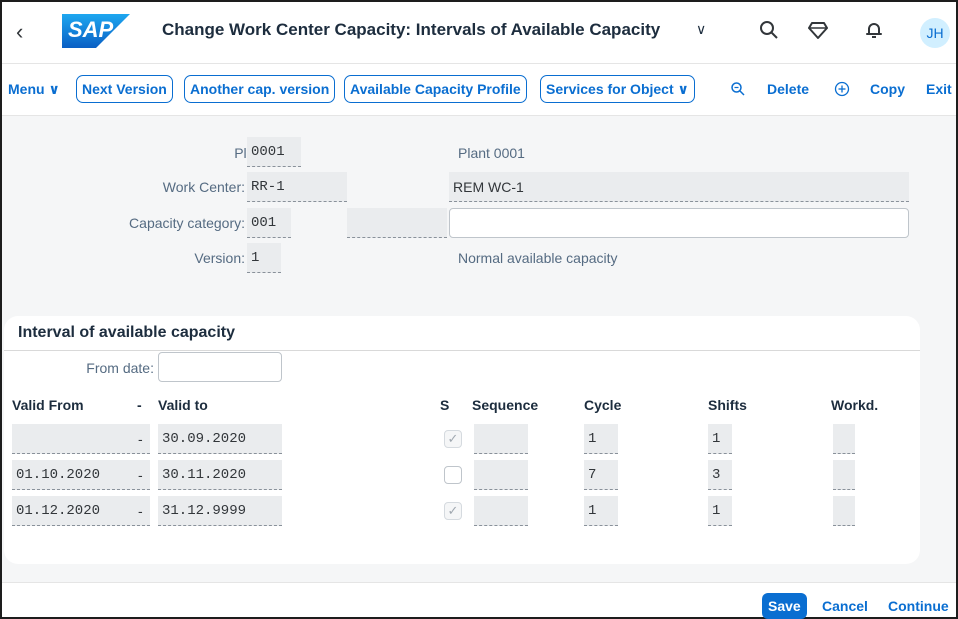 The width and height of the screenshot is (958, 619). What do you see at coordinates (445, 405) in the screenshot?
I see `col-s: S` at bounding box center [445, 405].